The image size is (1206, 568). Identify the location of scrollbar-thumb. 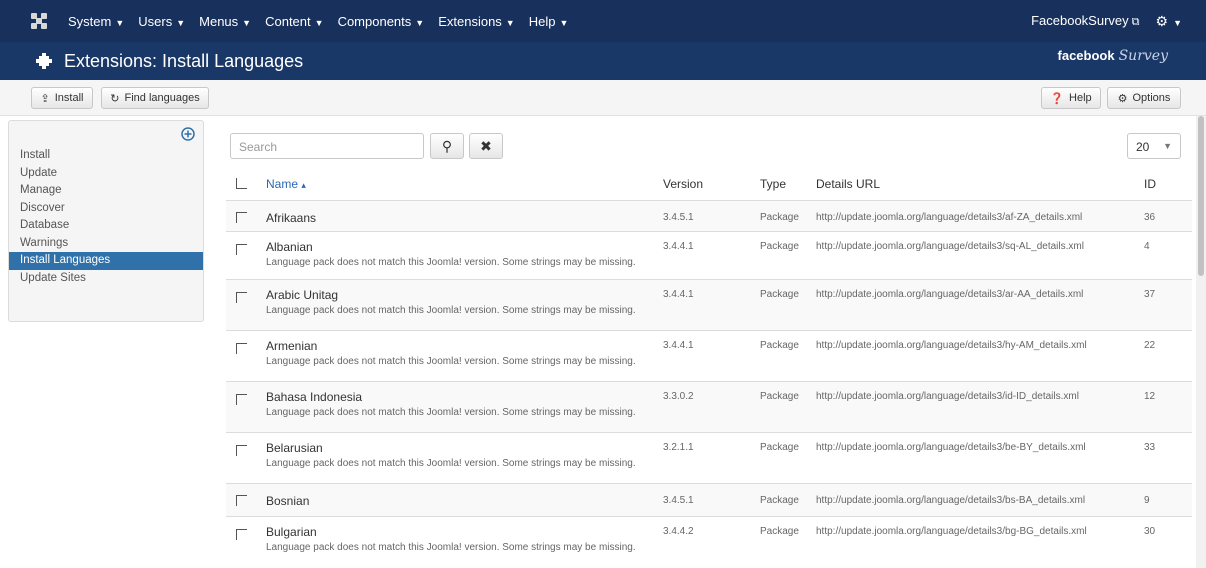
(1201, 196).